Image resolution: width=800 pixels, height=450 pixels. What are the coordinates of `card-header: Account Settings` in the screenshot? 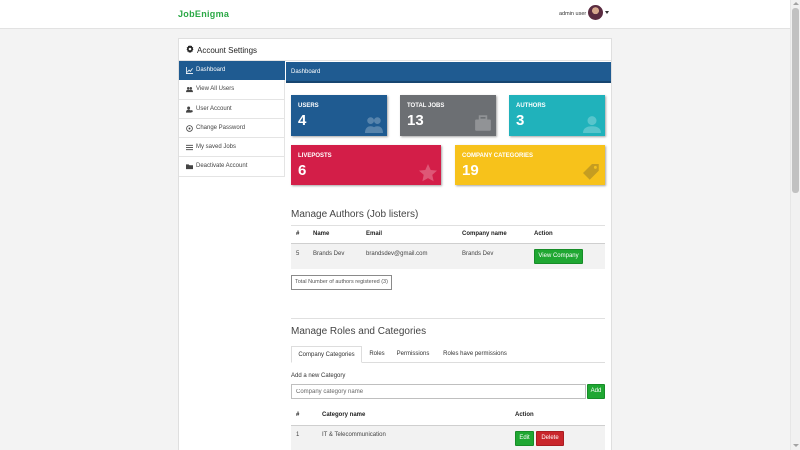 It's located at (395, 50).